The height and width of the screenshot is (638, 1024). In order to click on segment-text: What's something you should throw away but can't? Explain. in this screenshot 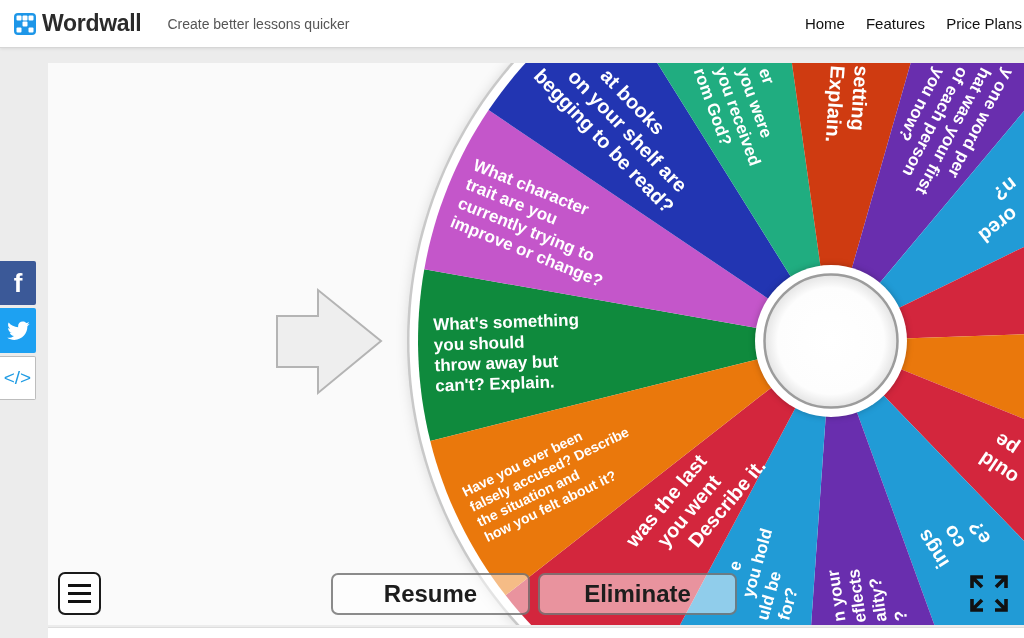, I will do `click(506, 353)`.